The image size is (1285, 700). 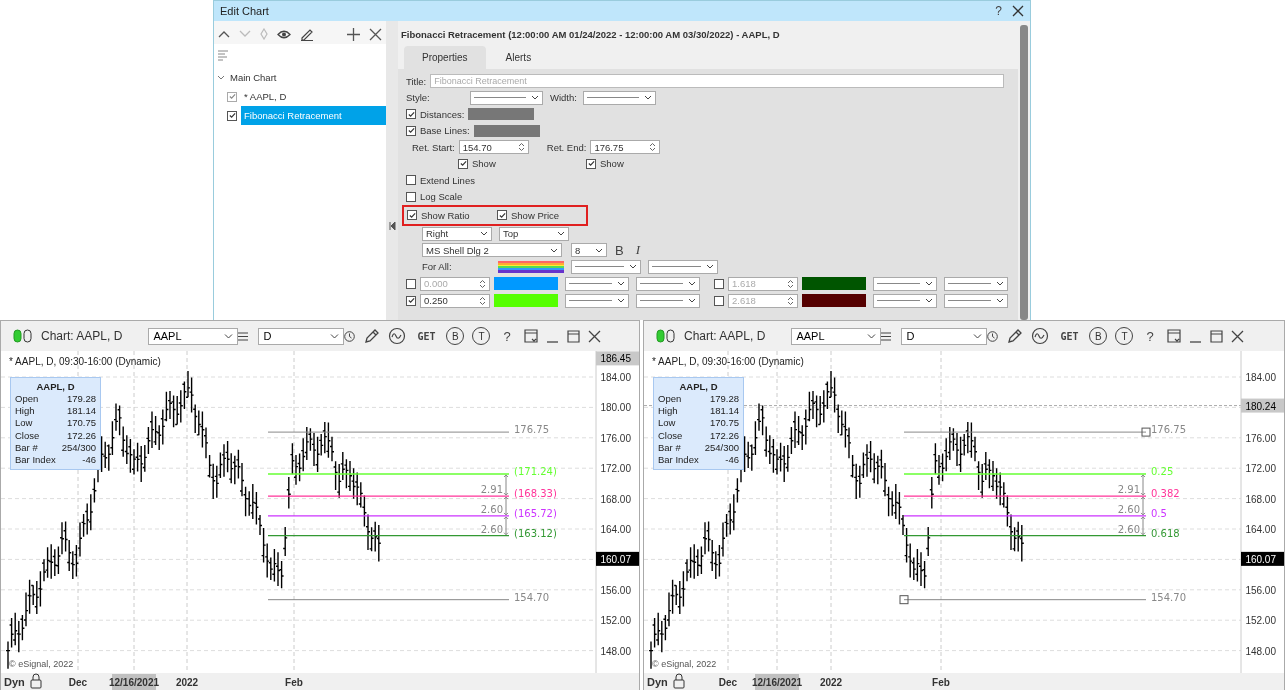 I want to click on field-label: Ret. Start:, so click(x=433, y=147).